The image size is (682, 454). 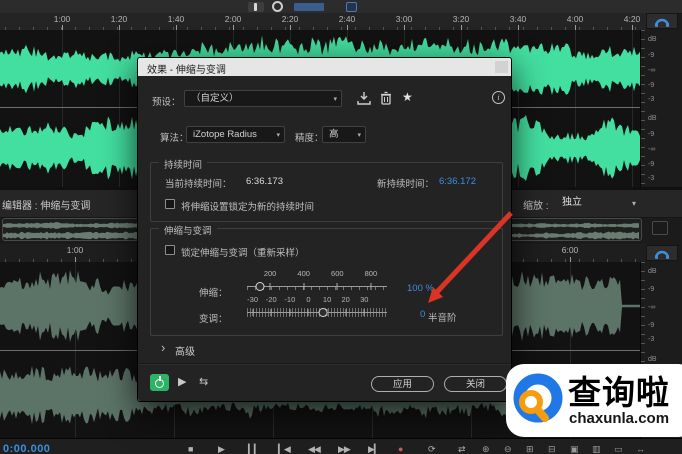 What do you see at coordinates (254, 449) in the screenshot?
I see `pause-icon: ▎▎` at bounding box center [254, 449].